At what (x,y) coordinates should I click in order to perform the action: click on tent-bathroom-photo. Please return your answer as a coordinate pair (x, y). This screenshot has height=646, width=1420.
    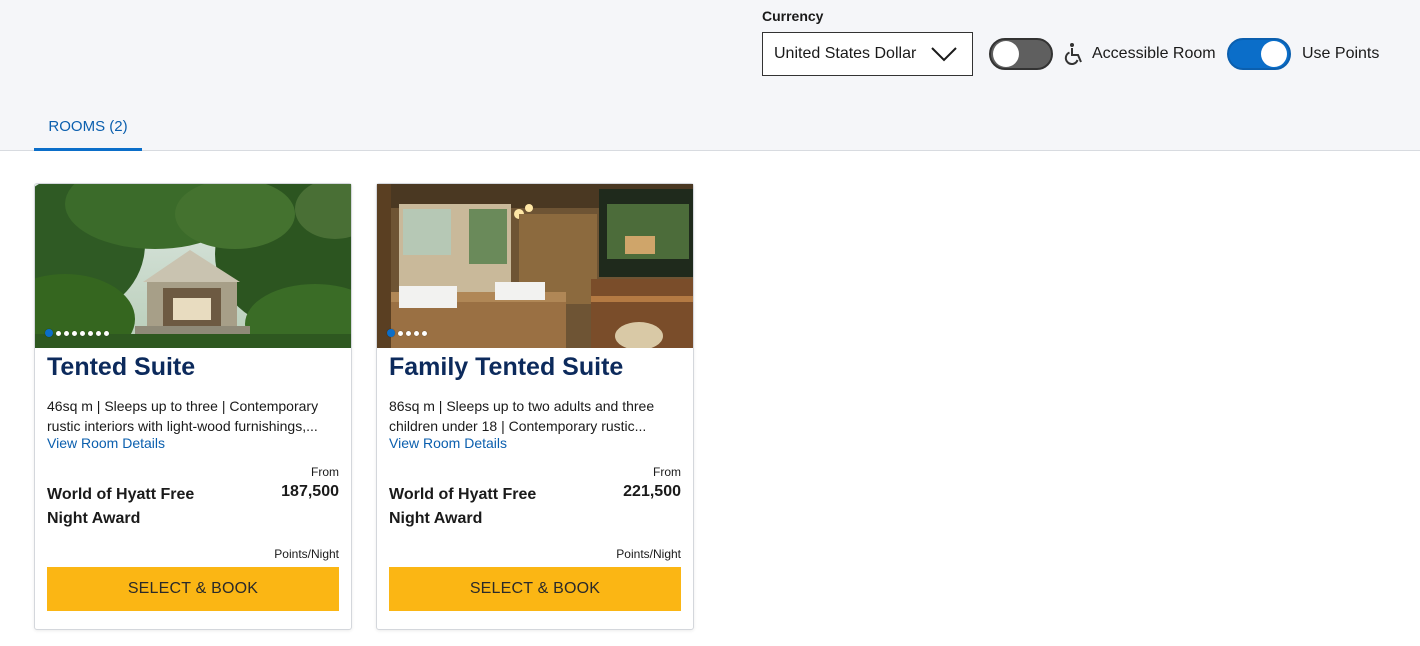
    Looking at the image, I should click on (535, 266).